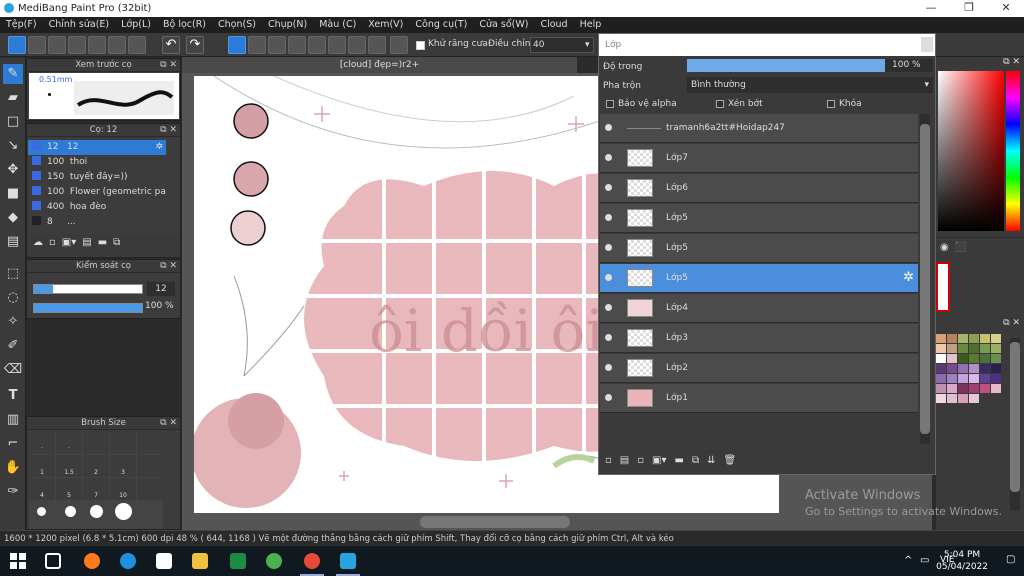 This screenshot has height=576, width=1024. What do you see at coordinates (136, 25) in the screenshot?
I see `menu-layer: Lớp(L)` at bounding box center [136, 25].